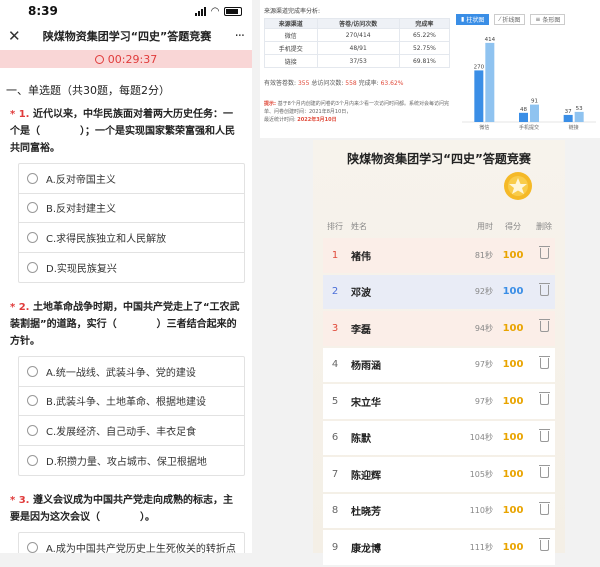 Image resolution: width=600 pixels, height=567 pixels. I want to click on option-q2-c: C.发展经济、自己动手、丰衣足食, so click(131, 431).